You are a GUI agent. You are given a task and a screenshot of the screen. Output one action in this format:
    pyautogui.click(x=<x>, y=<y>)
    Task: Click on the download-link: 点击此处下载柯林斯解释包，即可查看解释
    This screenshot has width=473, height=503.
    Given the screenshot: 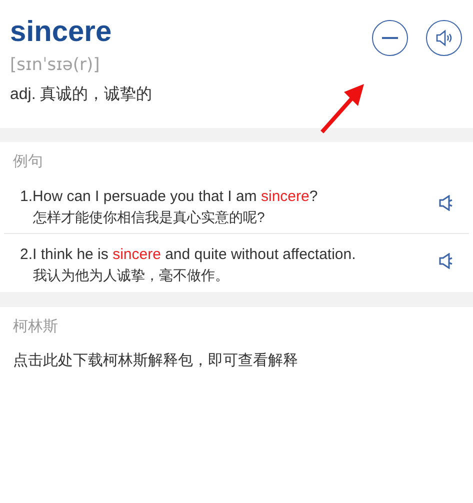 What is the action you would take?
    pyautogui.click(x=236, y=361)
    